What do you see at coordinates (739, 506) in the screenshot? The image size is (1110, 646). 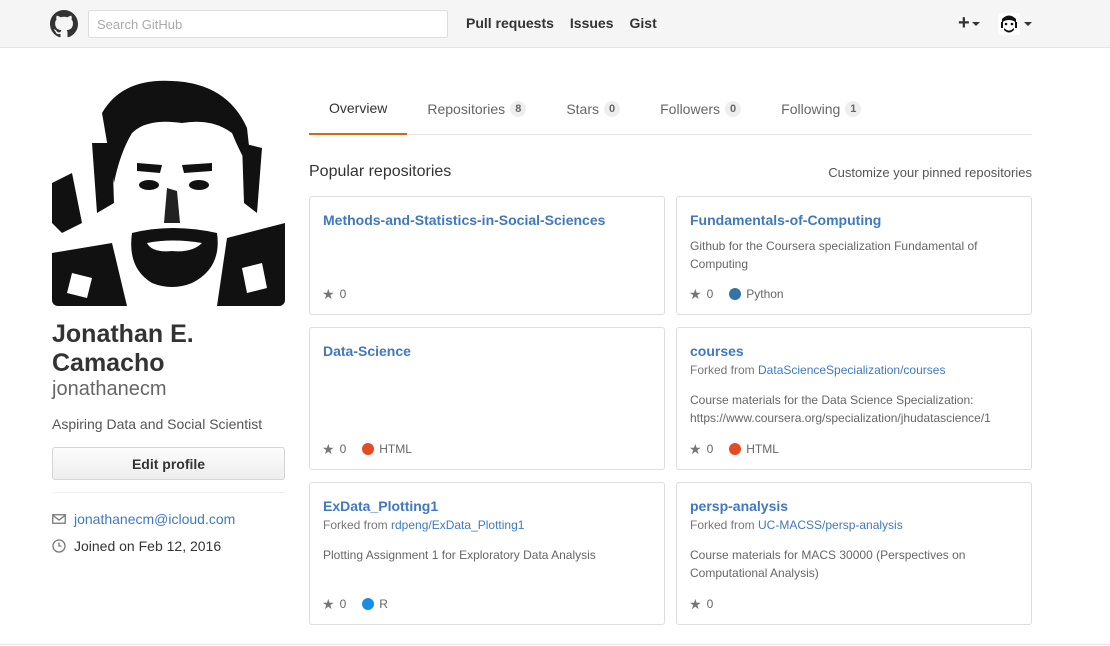 I see `repo-name-link: persp-analysis` at bounding box center [739, 506].